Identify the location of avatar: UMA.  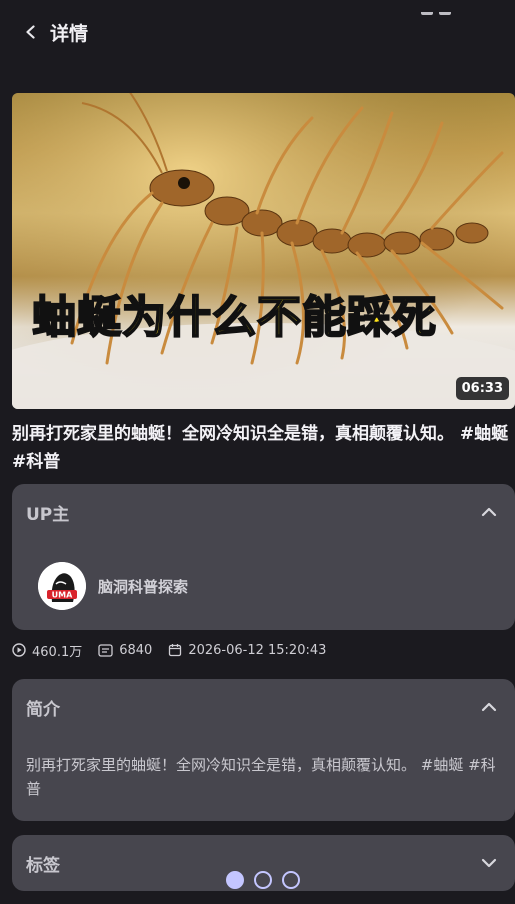
(62, 586).